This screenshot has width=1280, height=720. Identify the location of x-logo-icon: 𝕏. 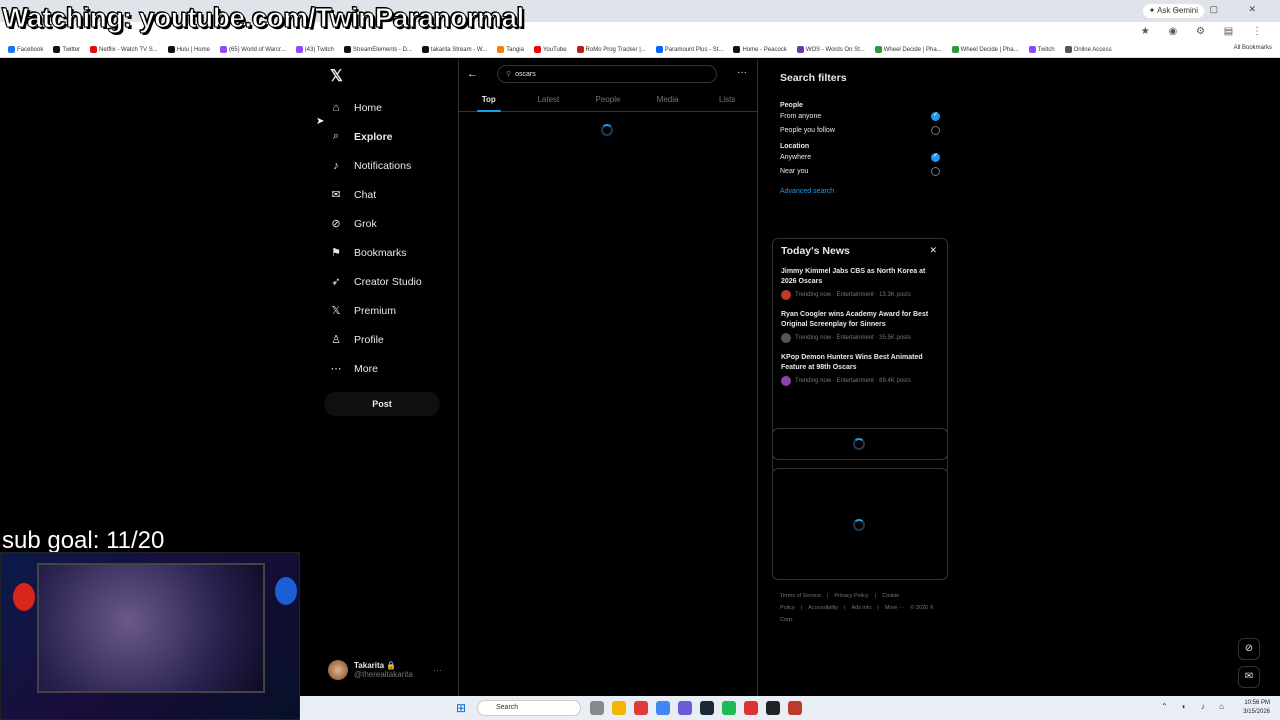
(336, 76).